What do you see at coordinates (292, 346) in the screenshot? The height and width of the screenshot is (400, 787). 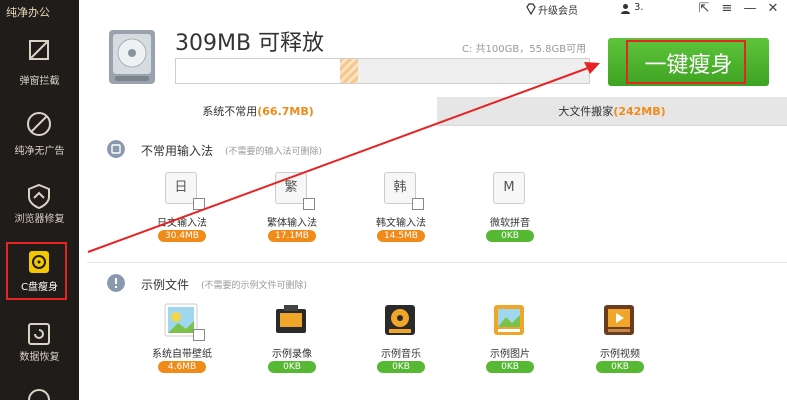 I see `list-item: 示例录像 0KB` at bounding box center [292, 346].